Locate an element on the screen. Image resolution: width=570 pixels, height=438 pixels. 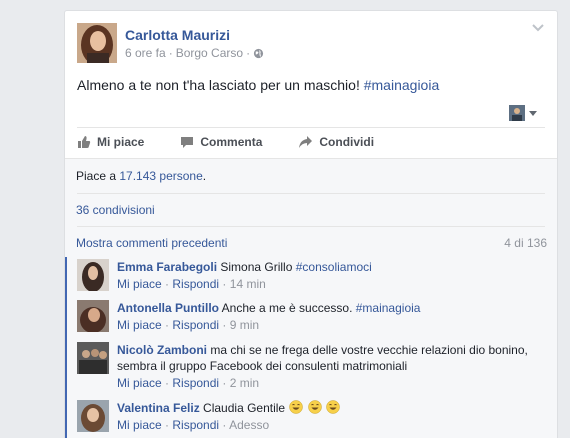
likes-summary: Piace a 17.143 persone. is located at coordinates (141, 176).